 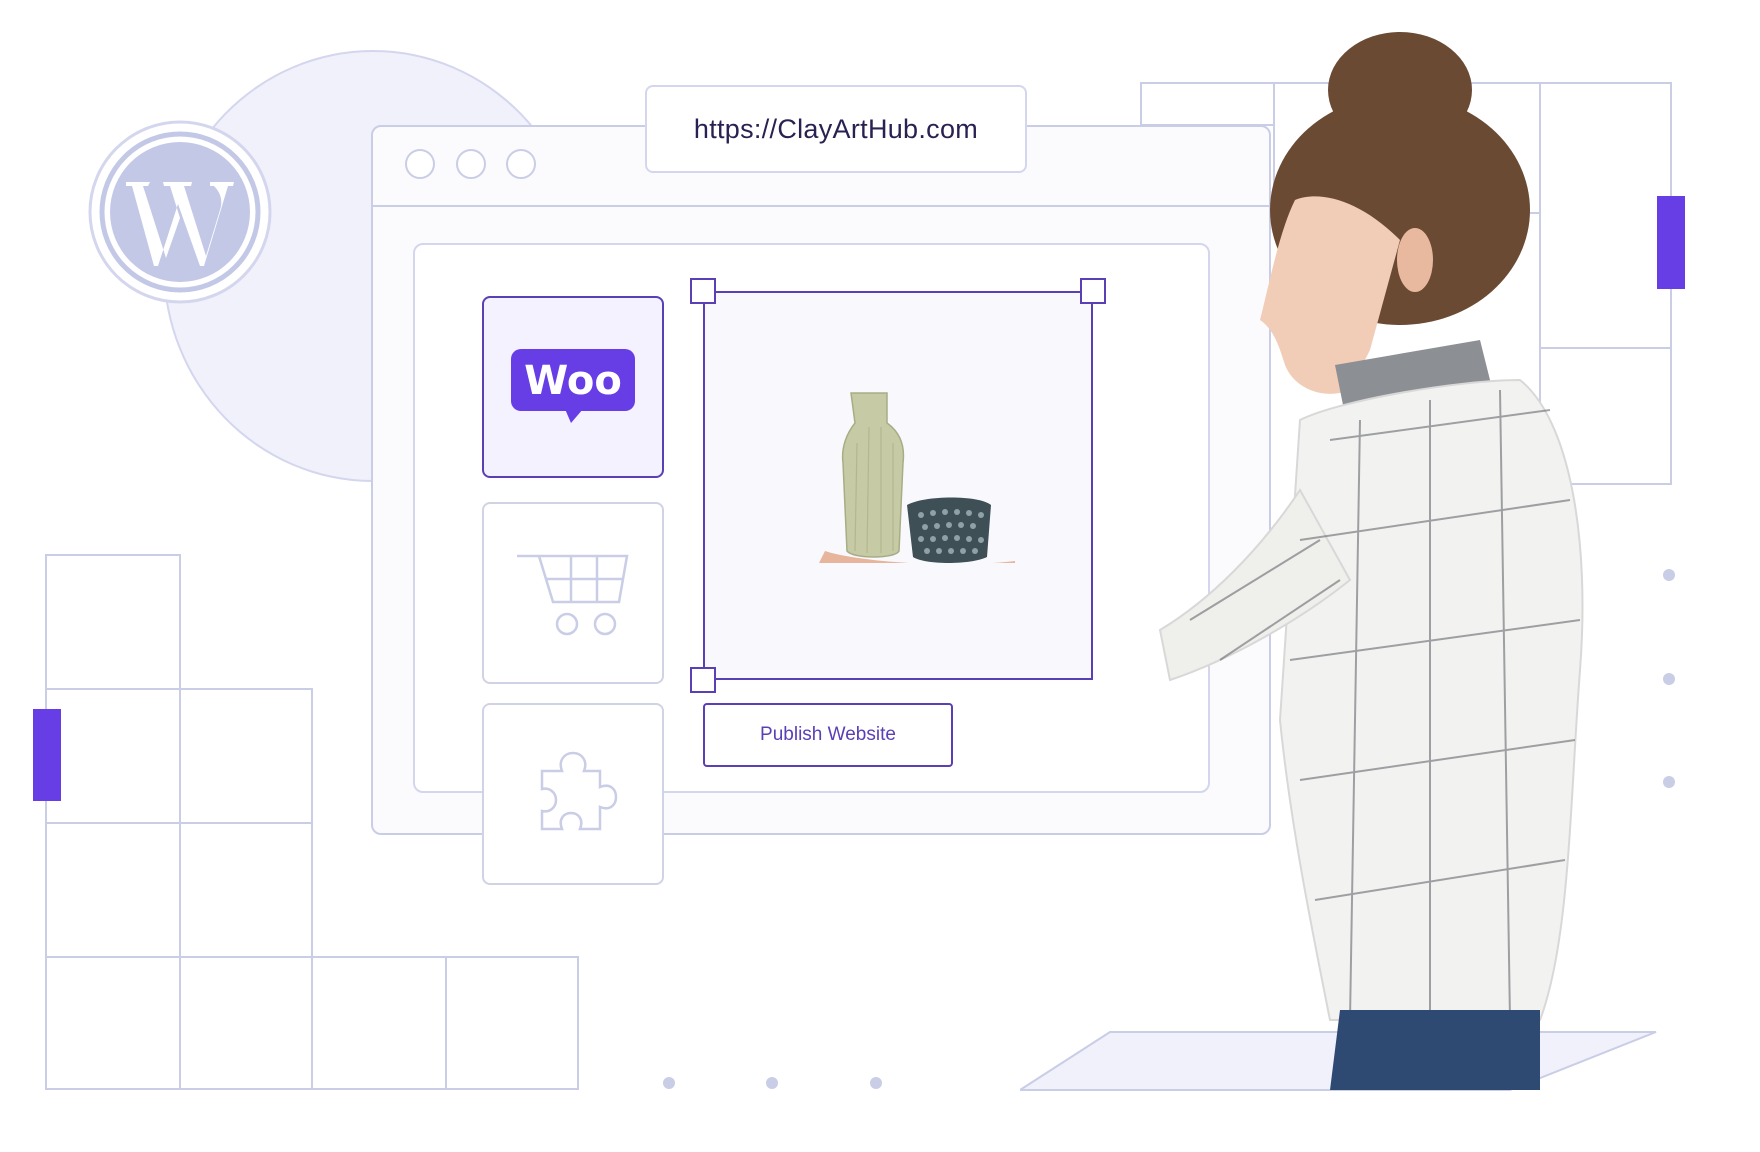 I want to click on woo-logo-icon: Woo, so click(x=573, y=386).